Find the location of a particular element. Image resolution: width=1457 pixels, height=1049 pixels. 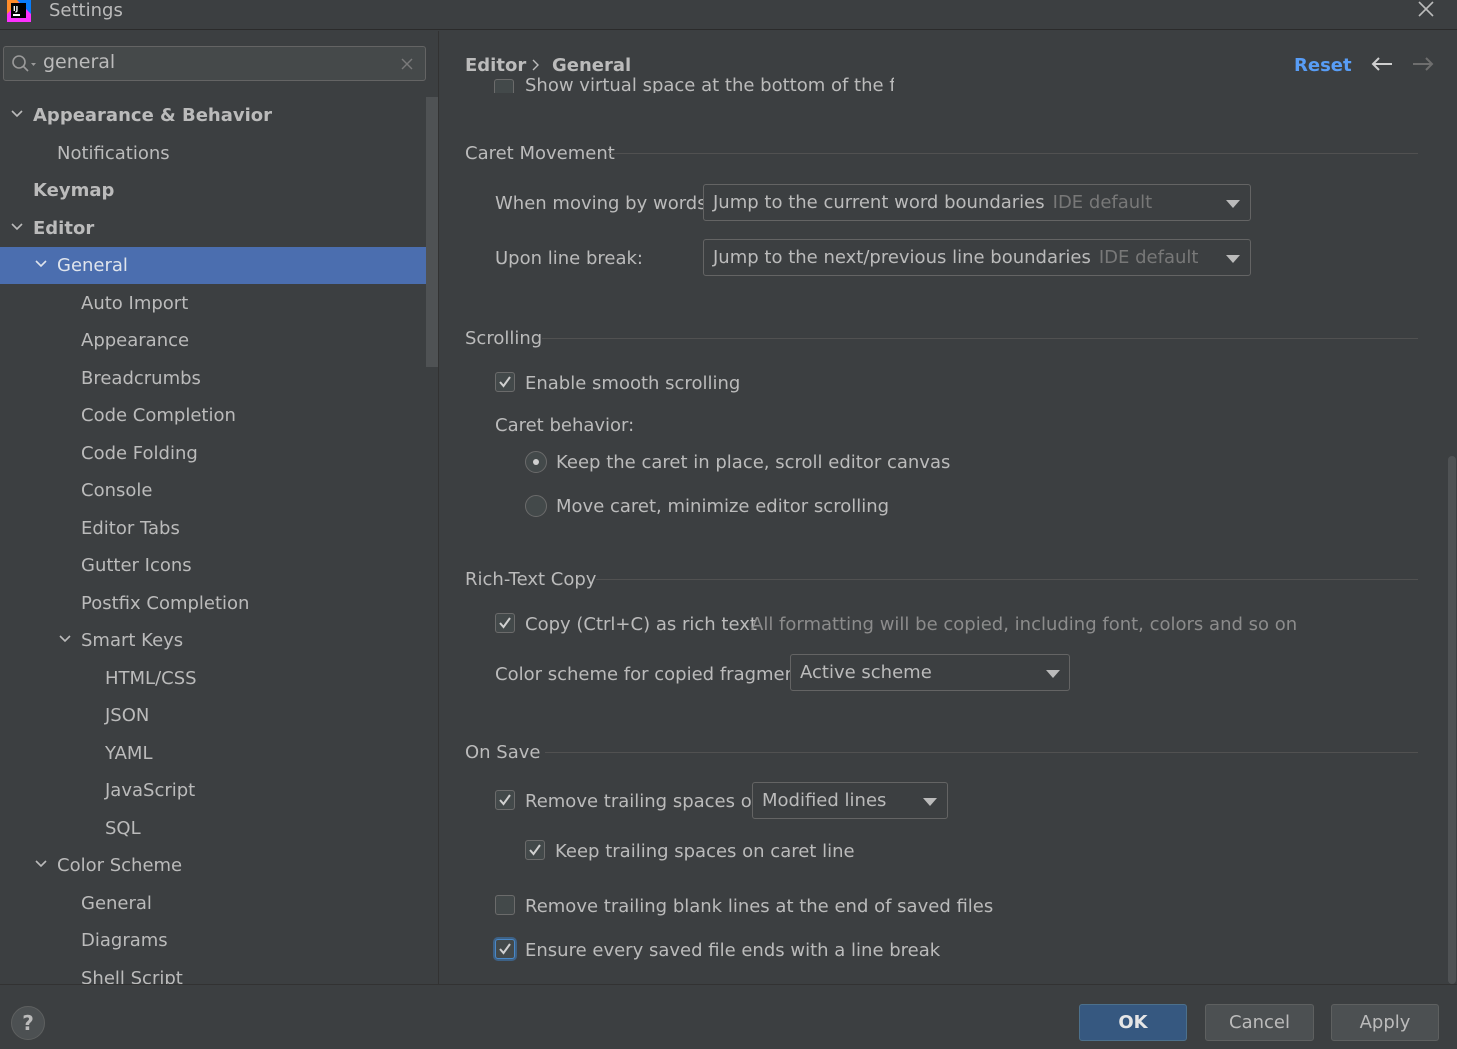

tree-item-label: YAML is located at coordinates (129, 753).